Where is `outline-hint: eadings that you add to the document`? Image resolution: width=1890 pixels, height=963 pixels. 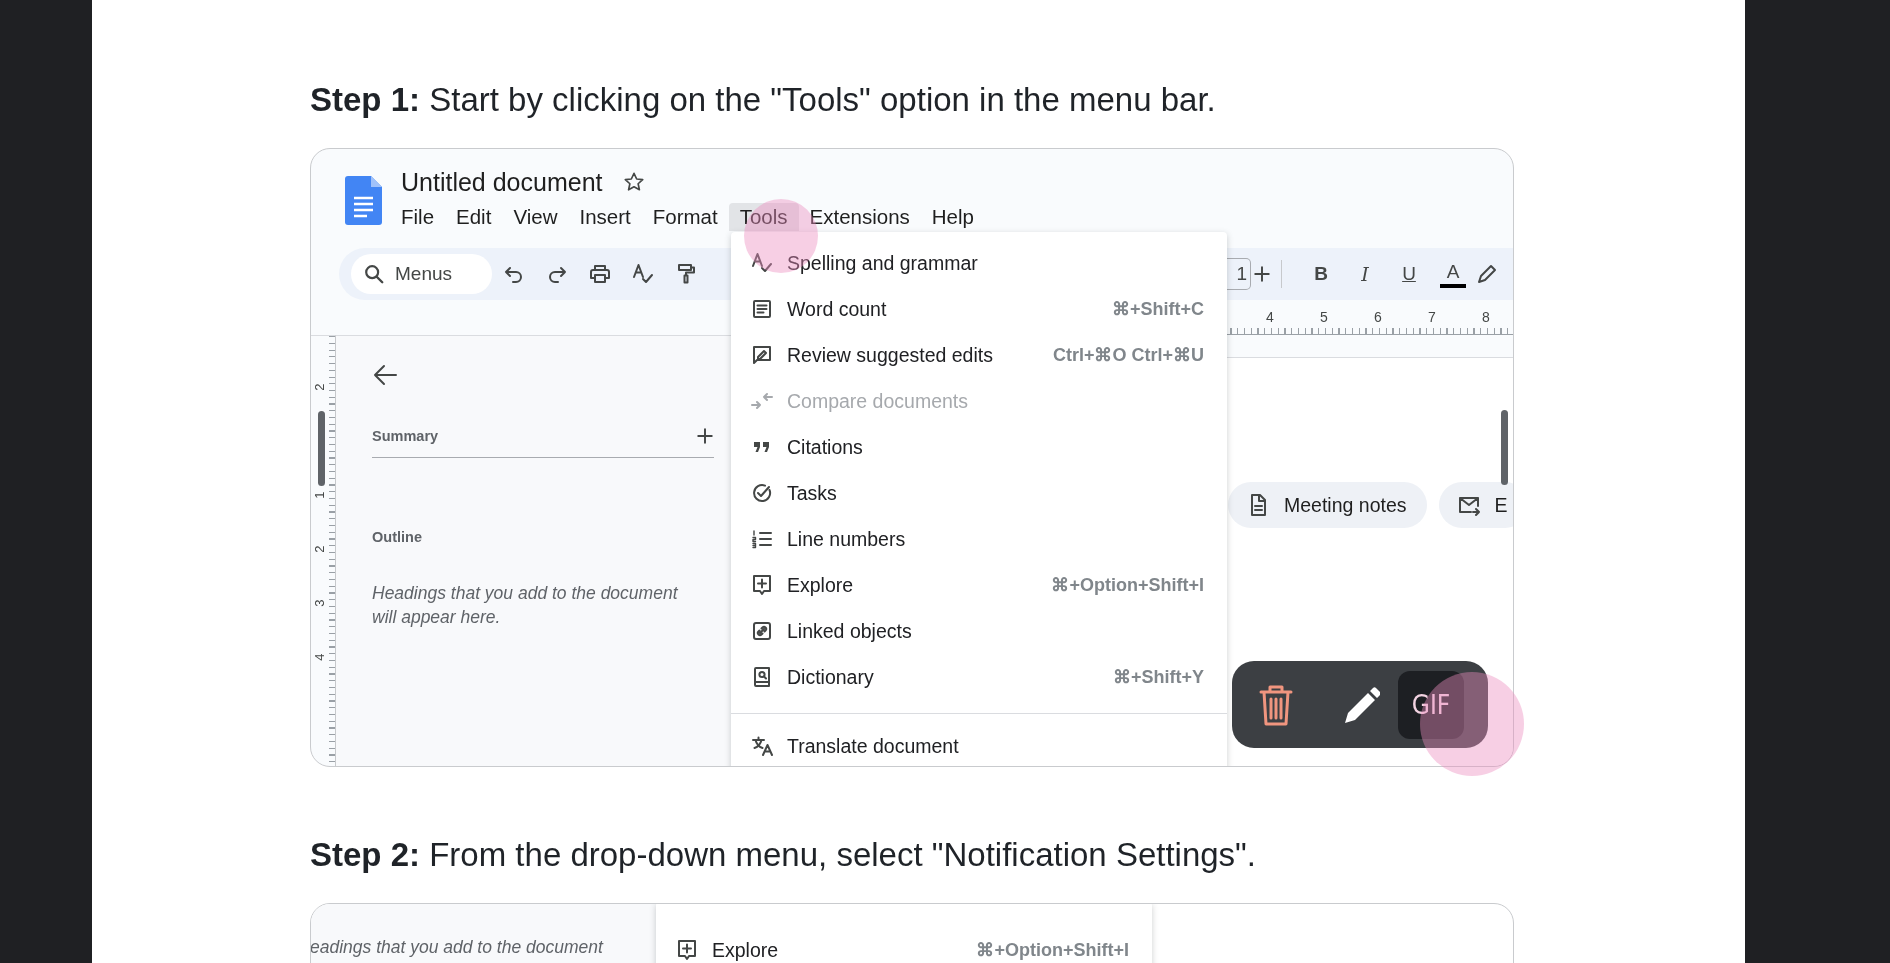 outline-hint: eadings that you add to the document is located at coordinates (458, 947).